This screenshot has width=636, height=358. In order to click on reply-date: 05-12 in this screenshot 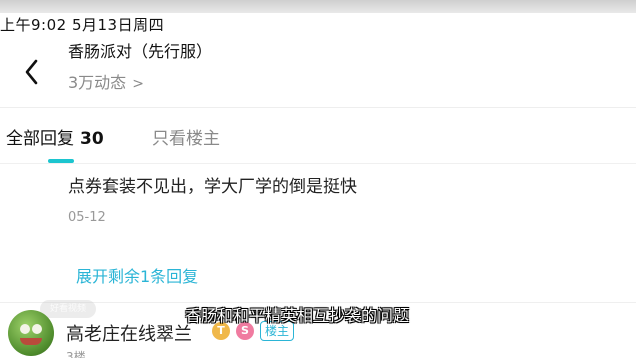, I will do `click(87, 217)`.